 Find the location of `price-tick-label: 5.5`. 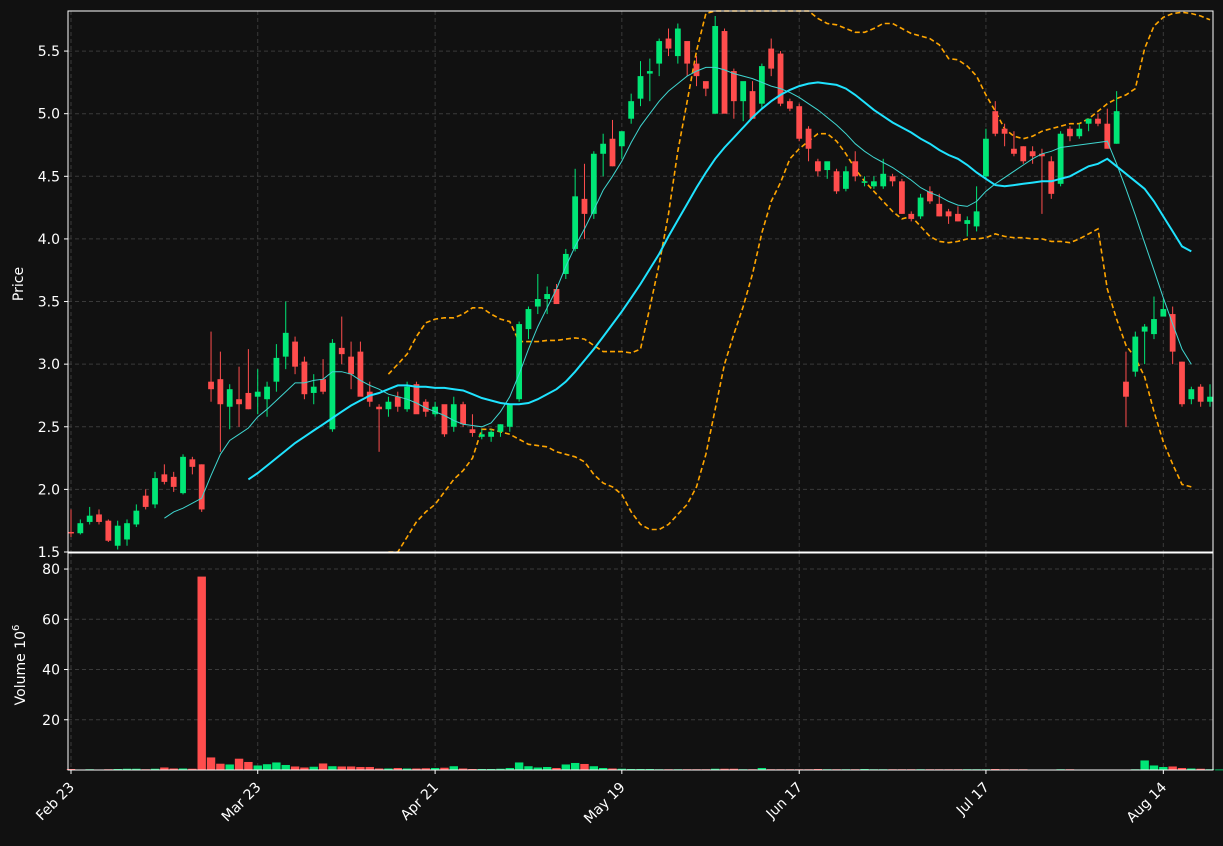

price-tick-label: 5.5 is located at coordinates (49, 52).